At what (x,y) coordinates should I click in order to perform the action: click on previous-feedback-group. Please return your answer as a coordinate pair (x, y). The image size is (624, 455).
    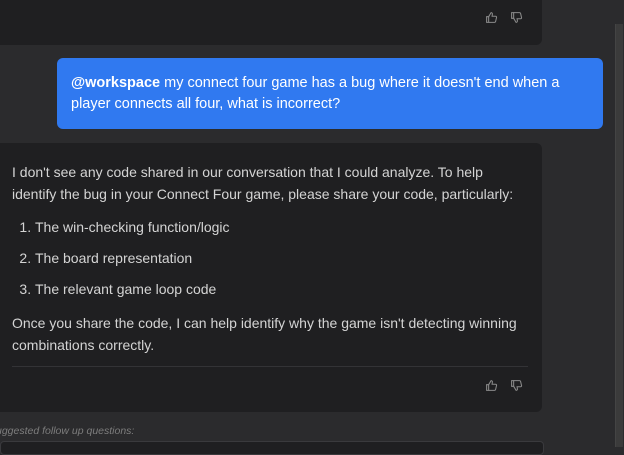
    Looking at the image, I should click on (504, 17).